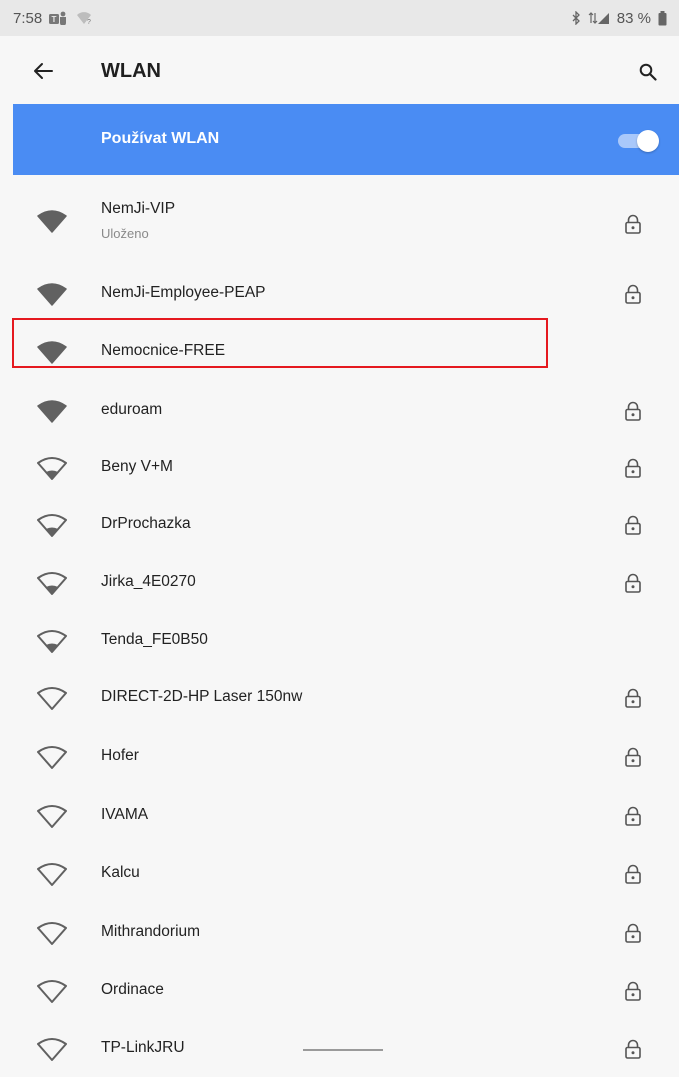 The height and width of the screenshot is (1077, 679). I want to click on svg-text: T, so click(54, 19).